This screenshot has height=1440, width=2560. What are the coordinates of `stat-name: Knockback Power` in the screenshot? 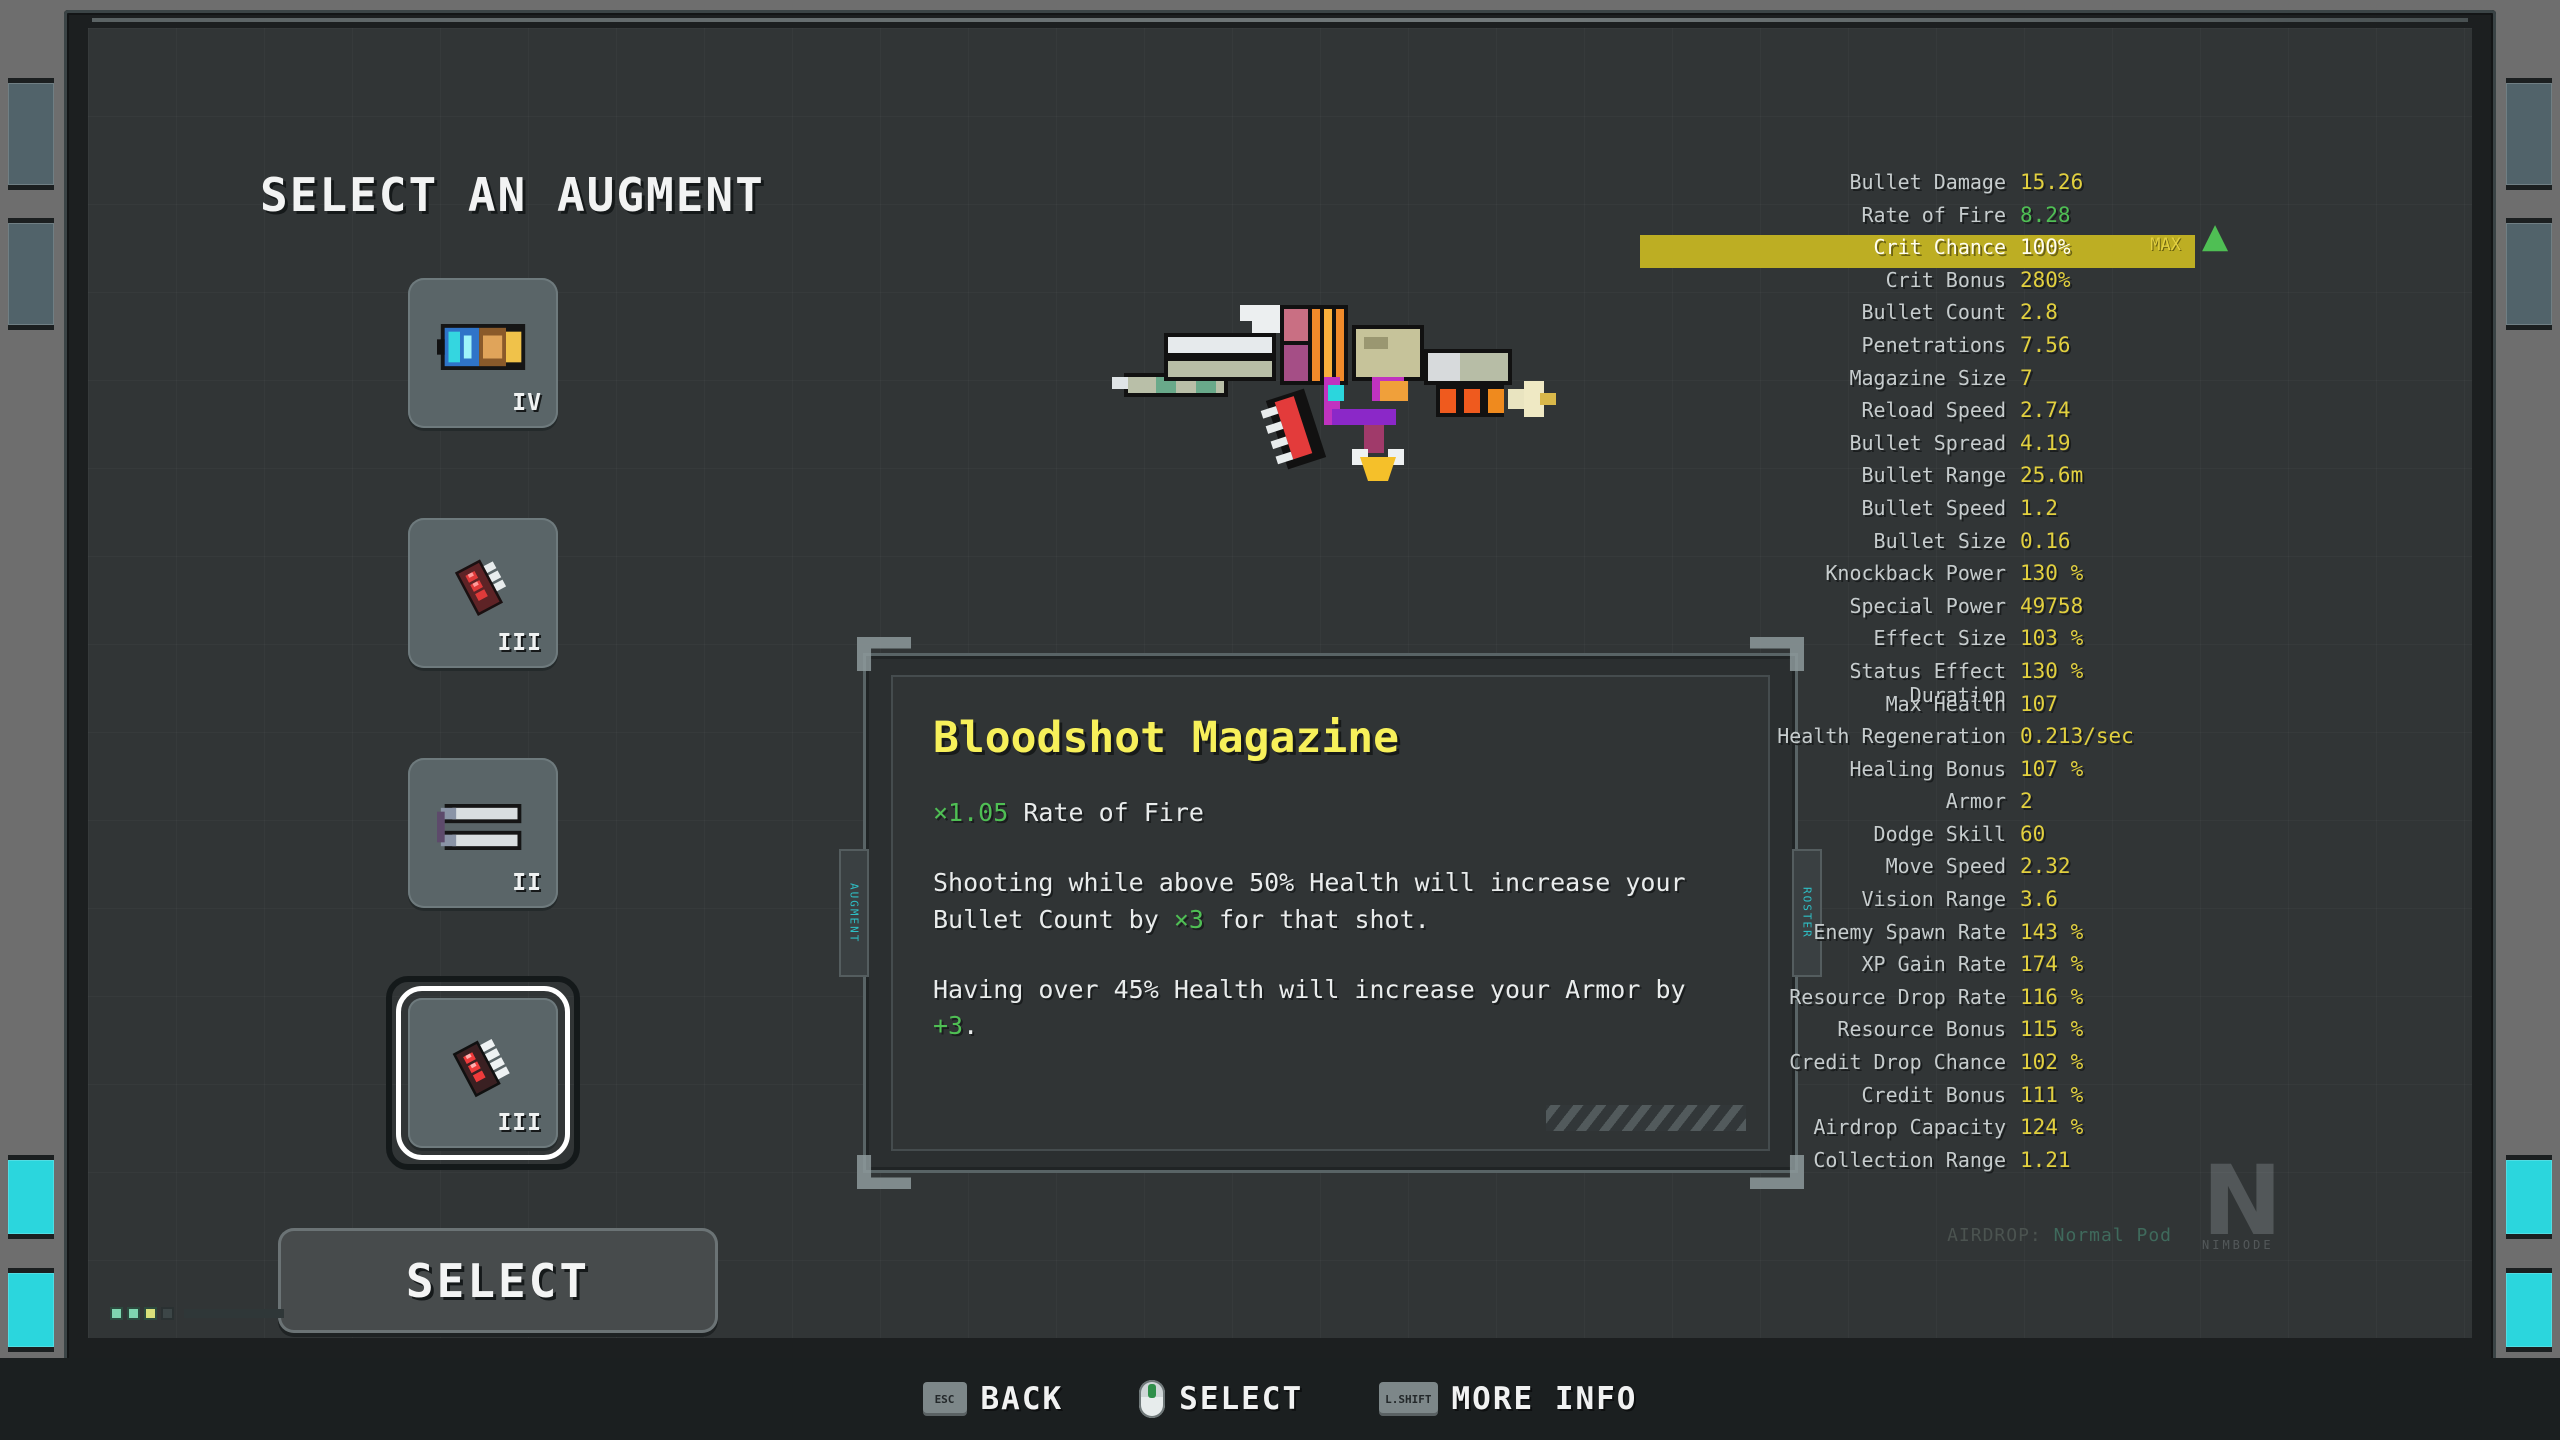 It's located at (1915, 573).